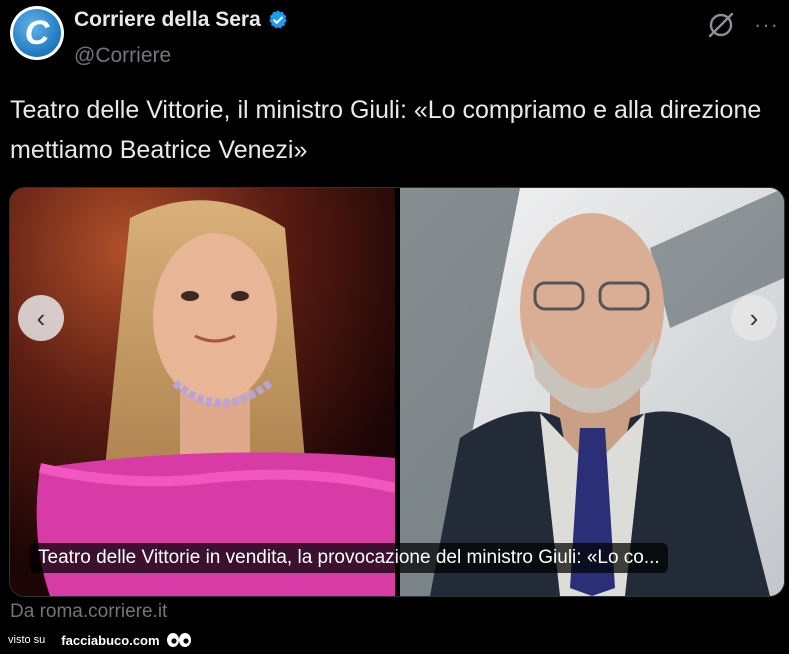 The image size is (789, 654). Describe the element at coordinates (110, 640) in the screenshot. I see `watermark-brand: facciabuco.com` at that location.